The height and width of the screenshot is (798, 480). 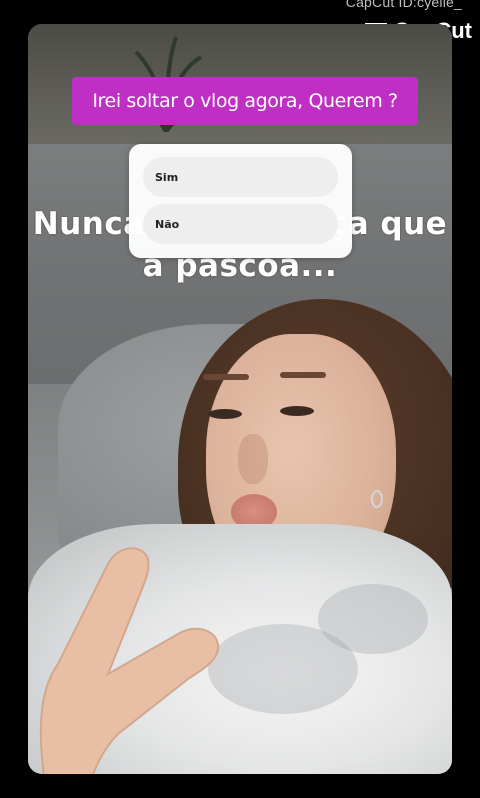 What do you see at coordinates (377, 499) in the screenshot?
I see `earring` at bounding box center [377, 499].